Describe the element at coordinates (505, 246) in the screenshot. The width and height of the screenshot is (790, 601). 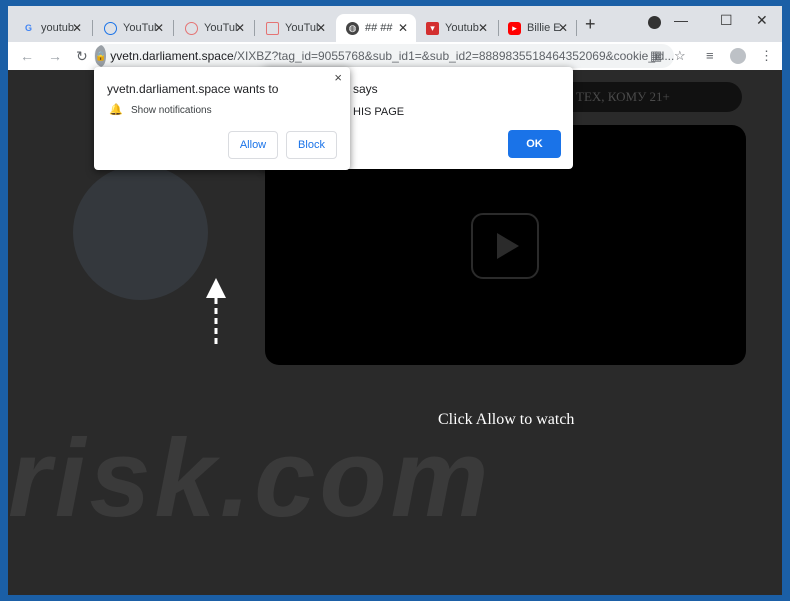
I see `play-icon` at that location.